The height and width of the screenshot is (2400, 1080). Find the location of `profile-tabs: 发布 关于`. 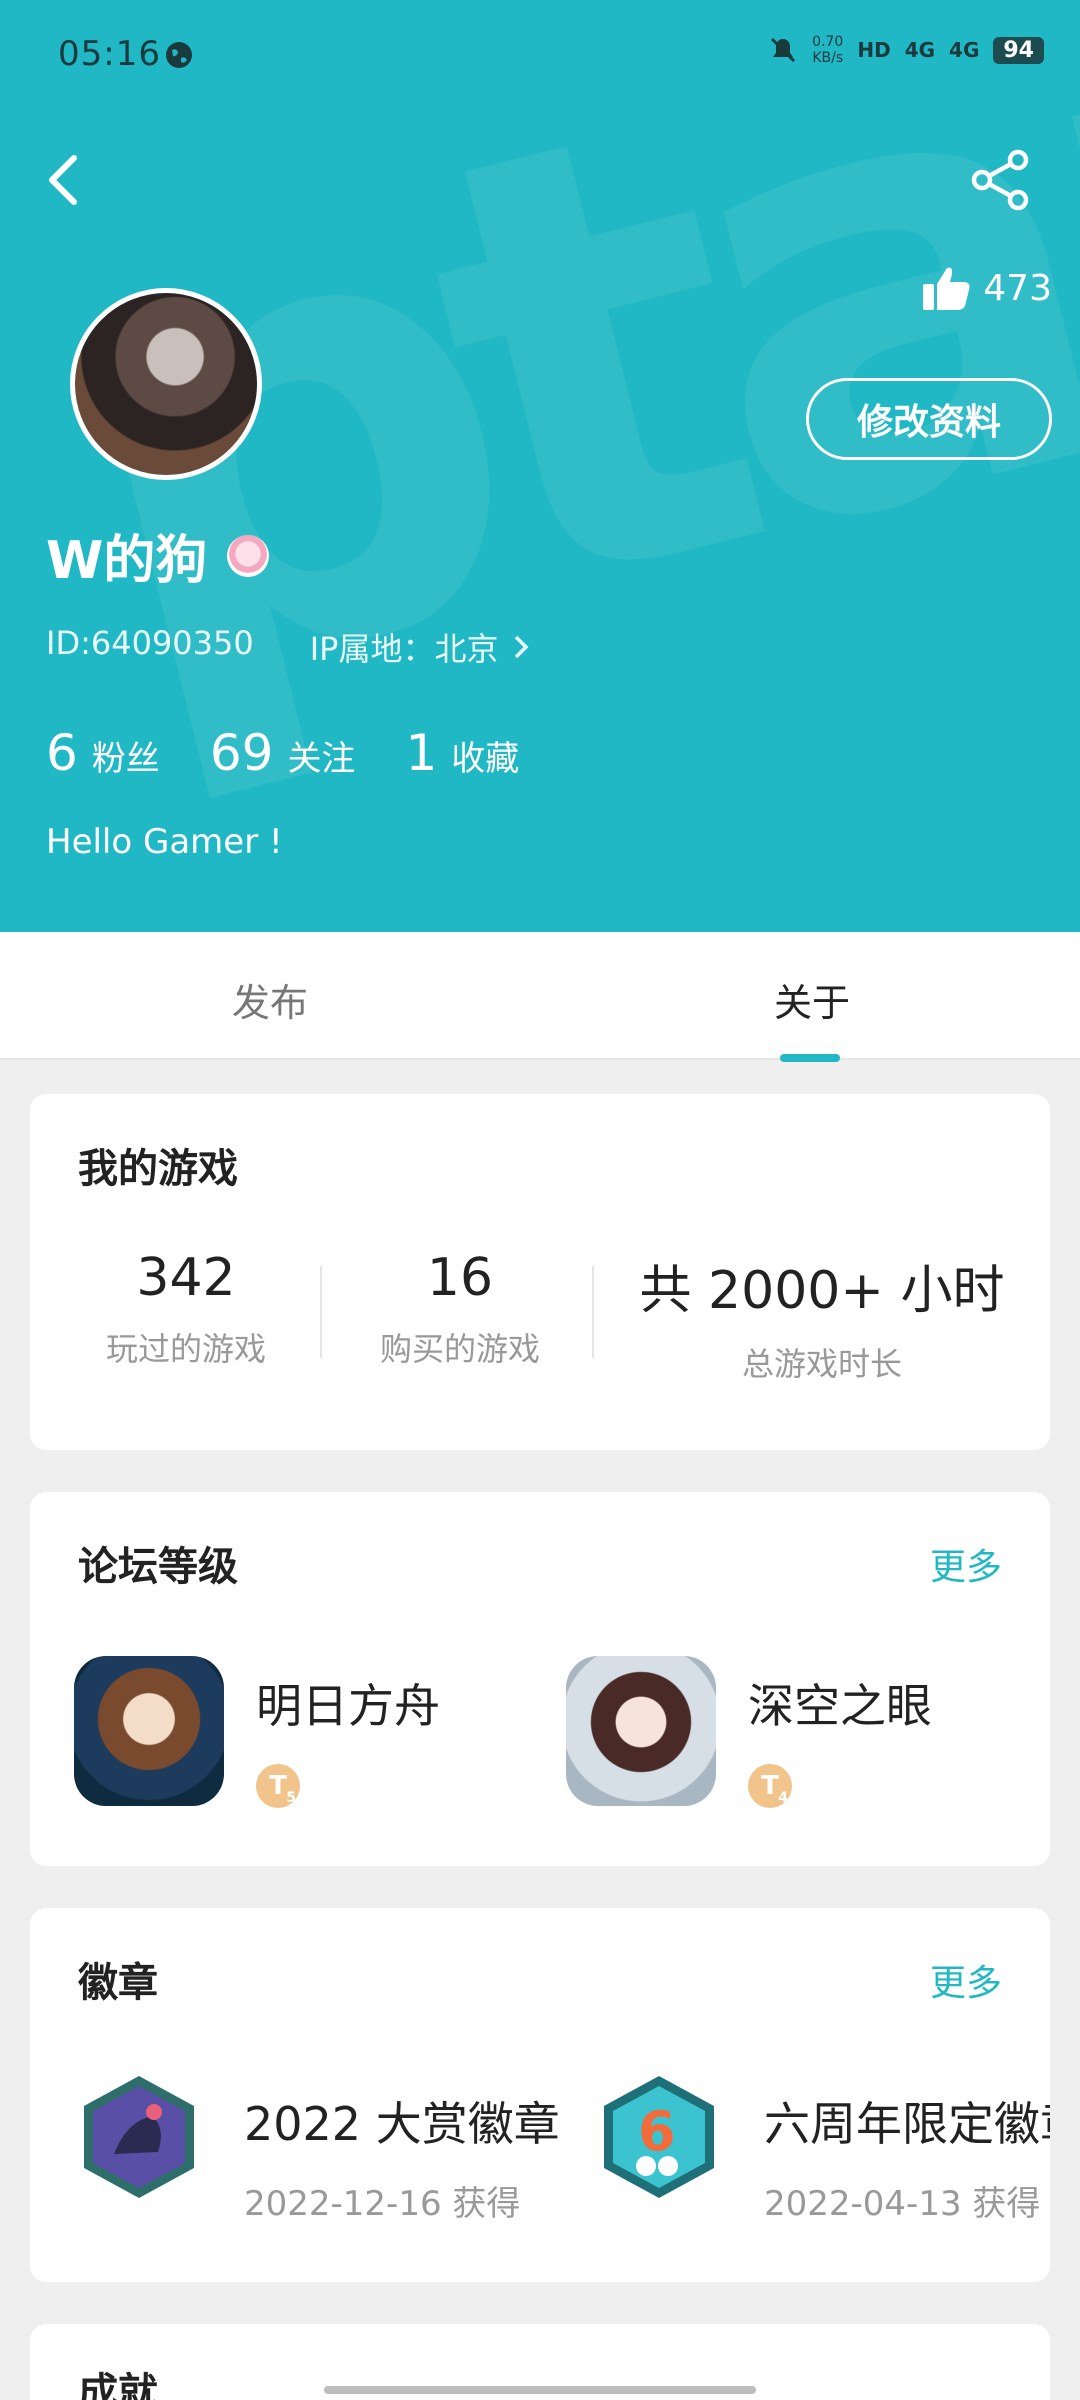

profile-tabs: 发布 关于 is located at coordinates (540, 996).